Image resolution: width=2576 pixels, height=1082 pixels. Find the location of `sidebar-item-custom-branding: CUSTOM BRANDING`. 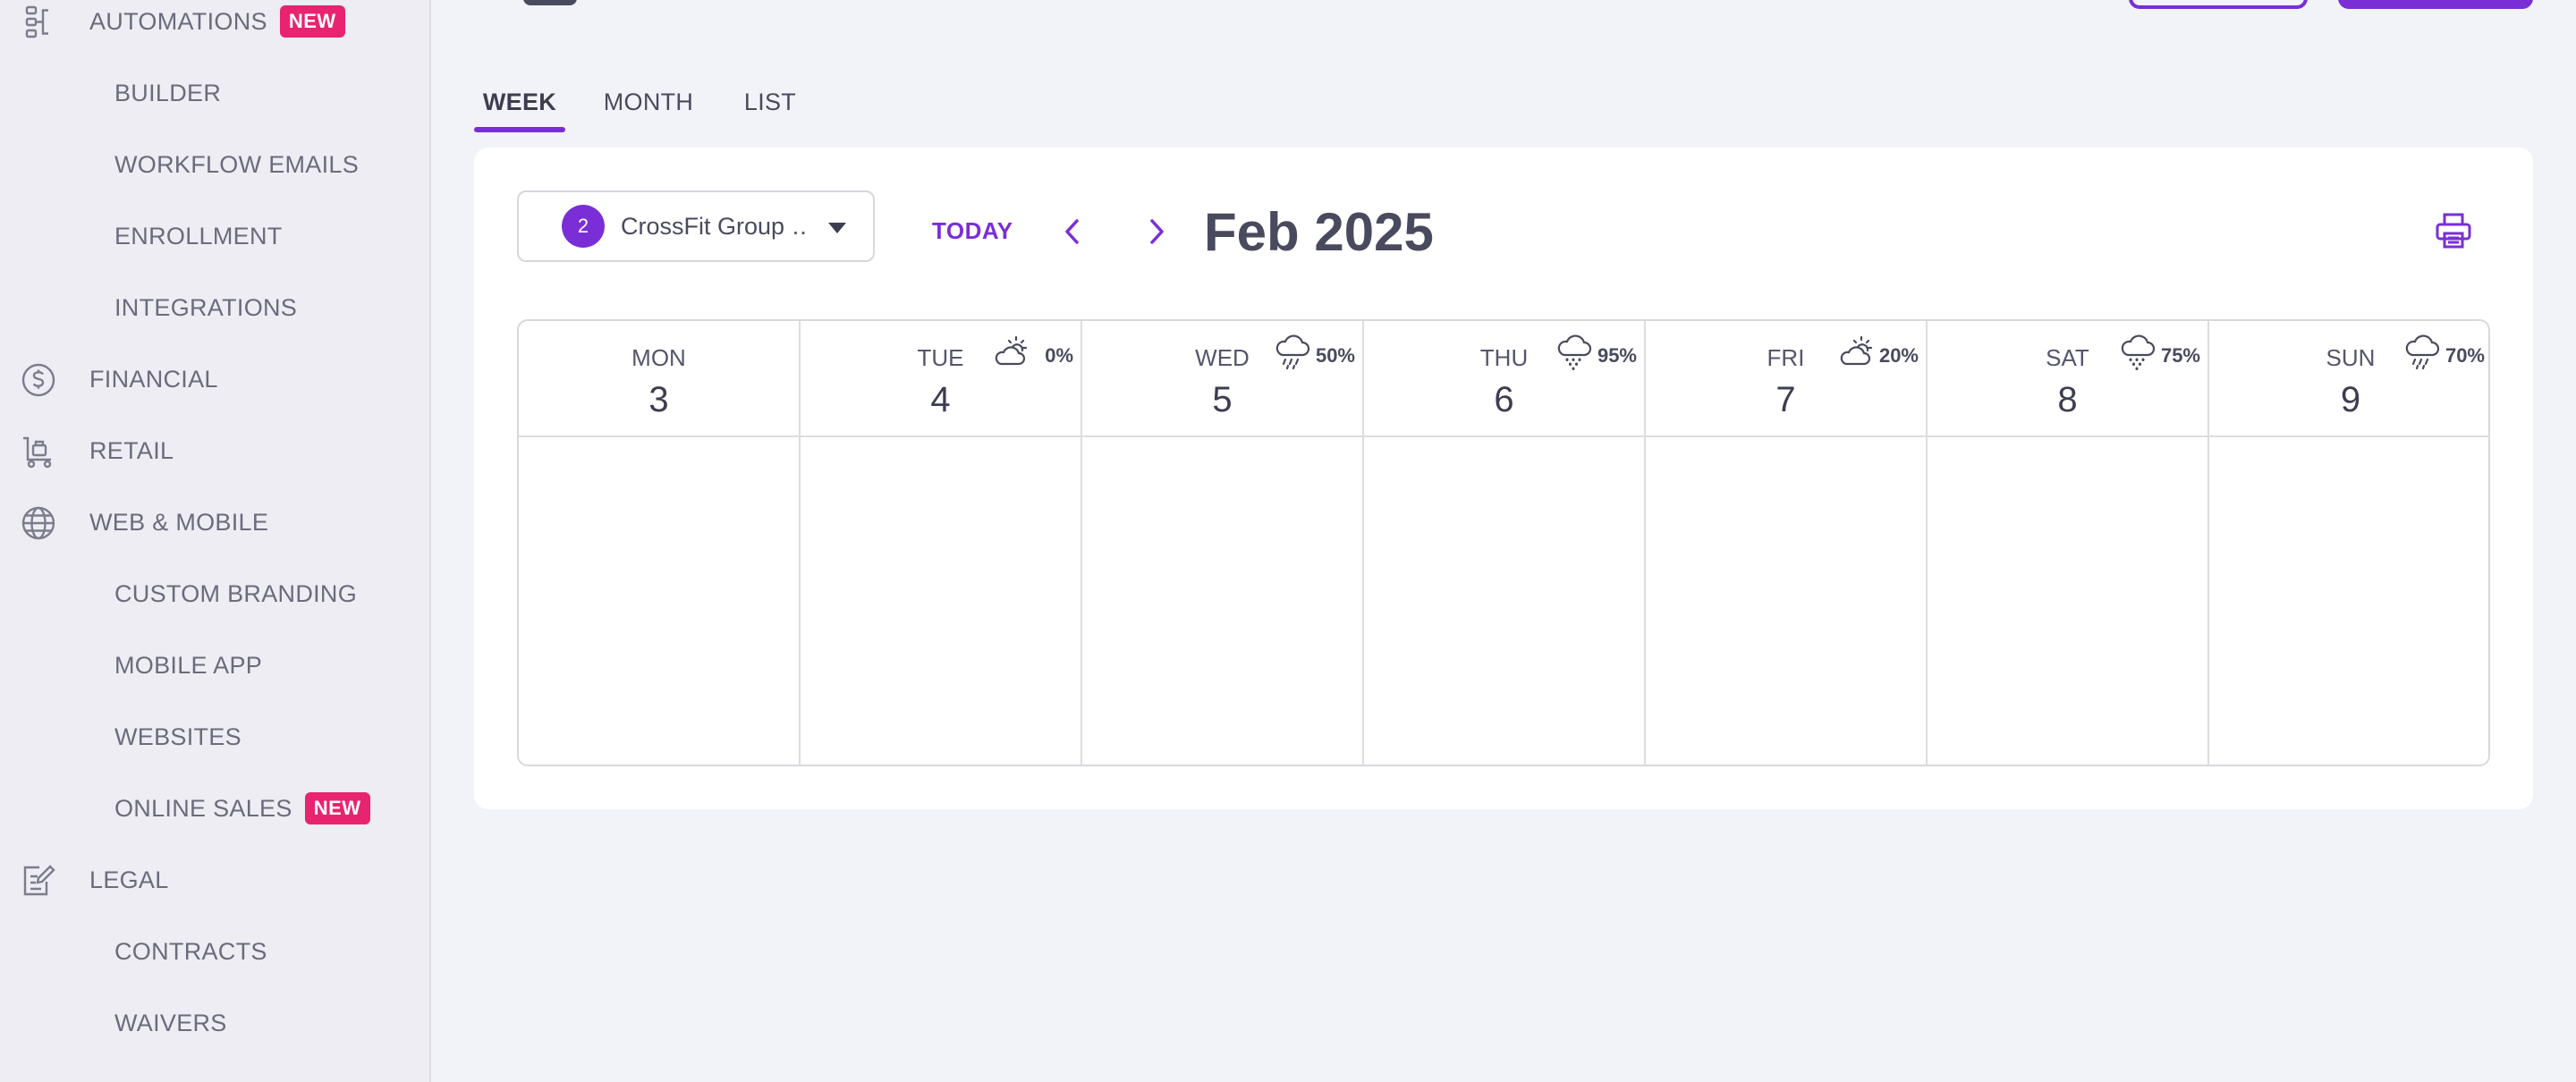

sidebar-item-custom-branding: CUSTOM BRANDING is located at coordinates (214, 594).